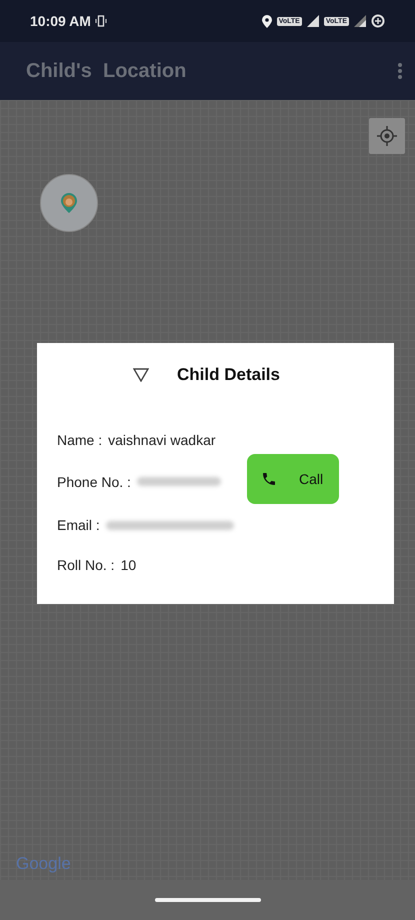  I want to click on status-time: 10:09 AM, so click(60, 21).